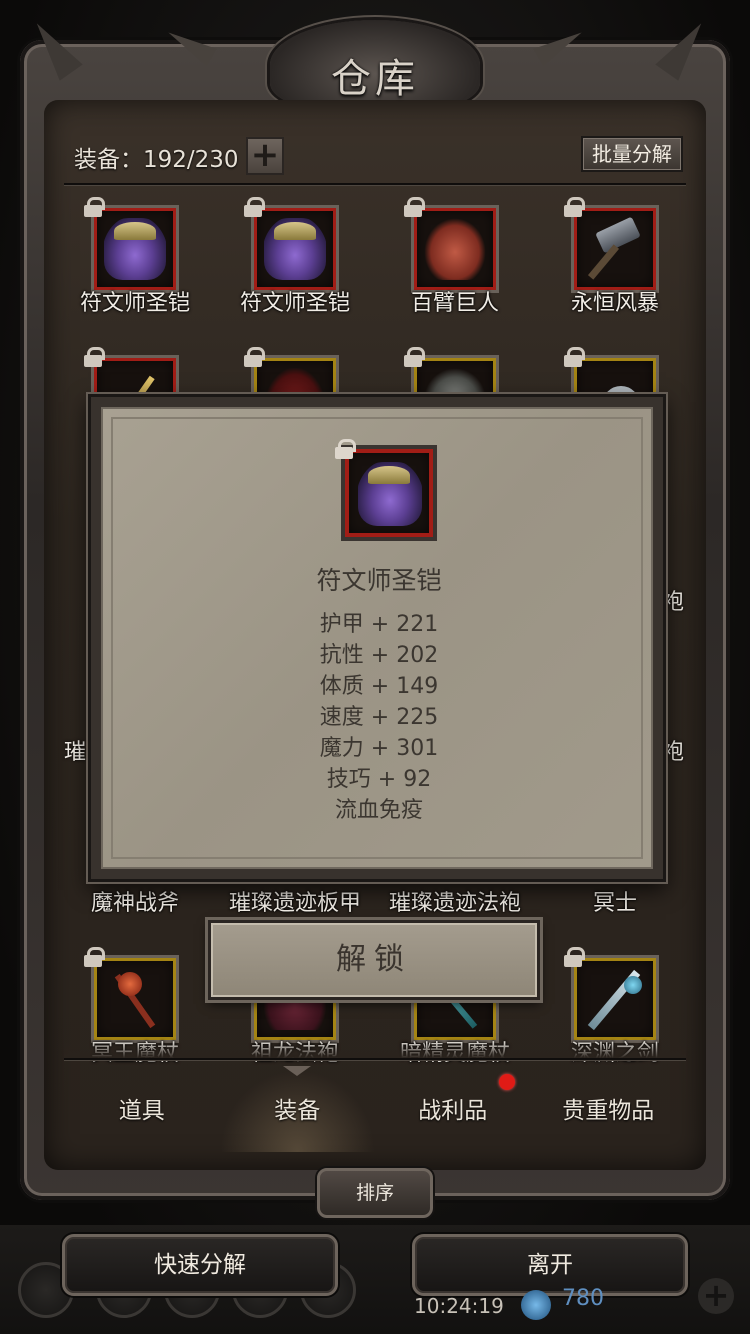 This screenshot has width=750, height=1334. I want to click on item-name: 璀璨遗迹板甲, so click(294, 903).